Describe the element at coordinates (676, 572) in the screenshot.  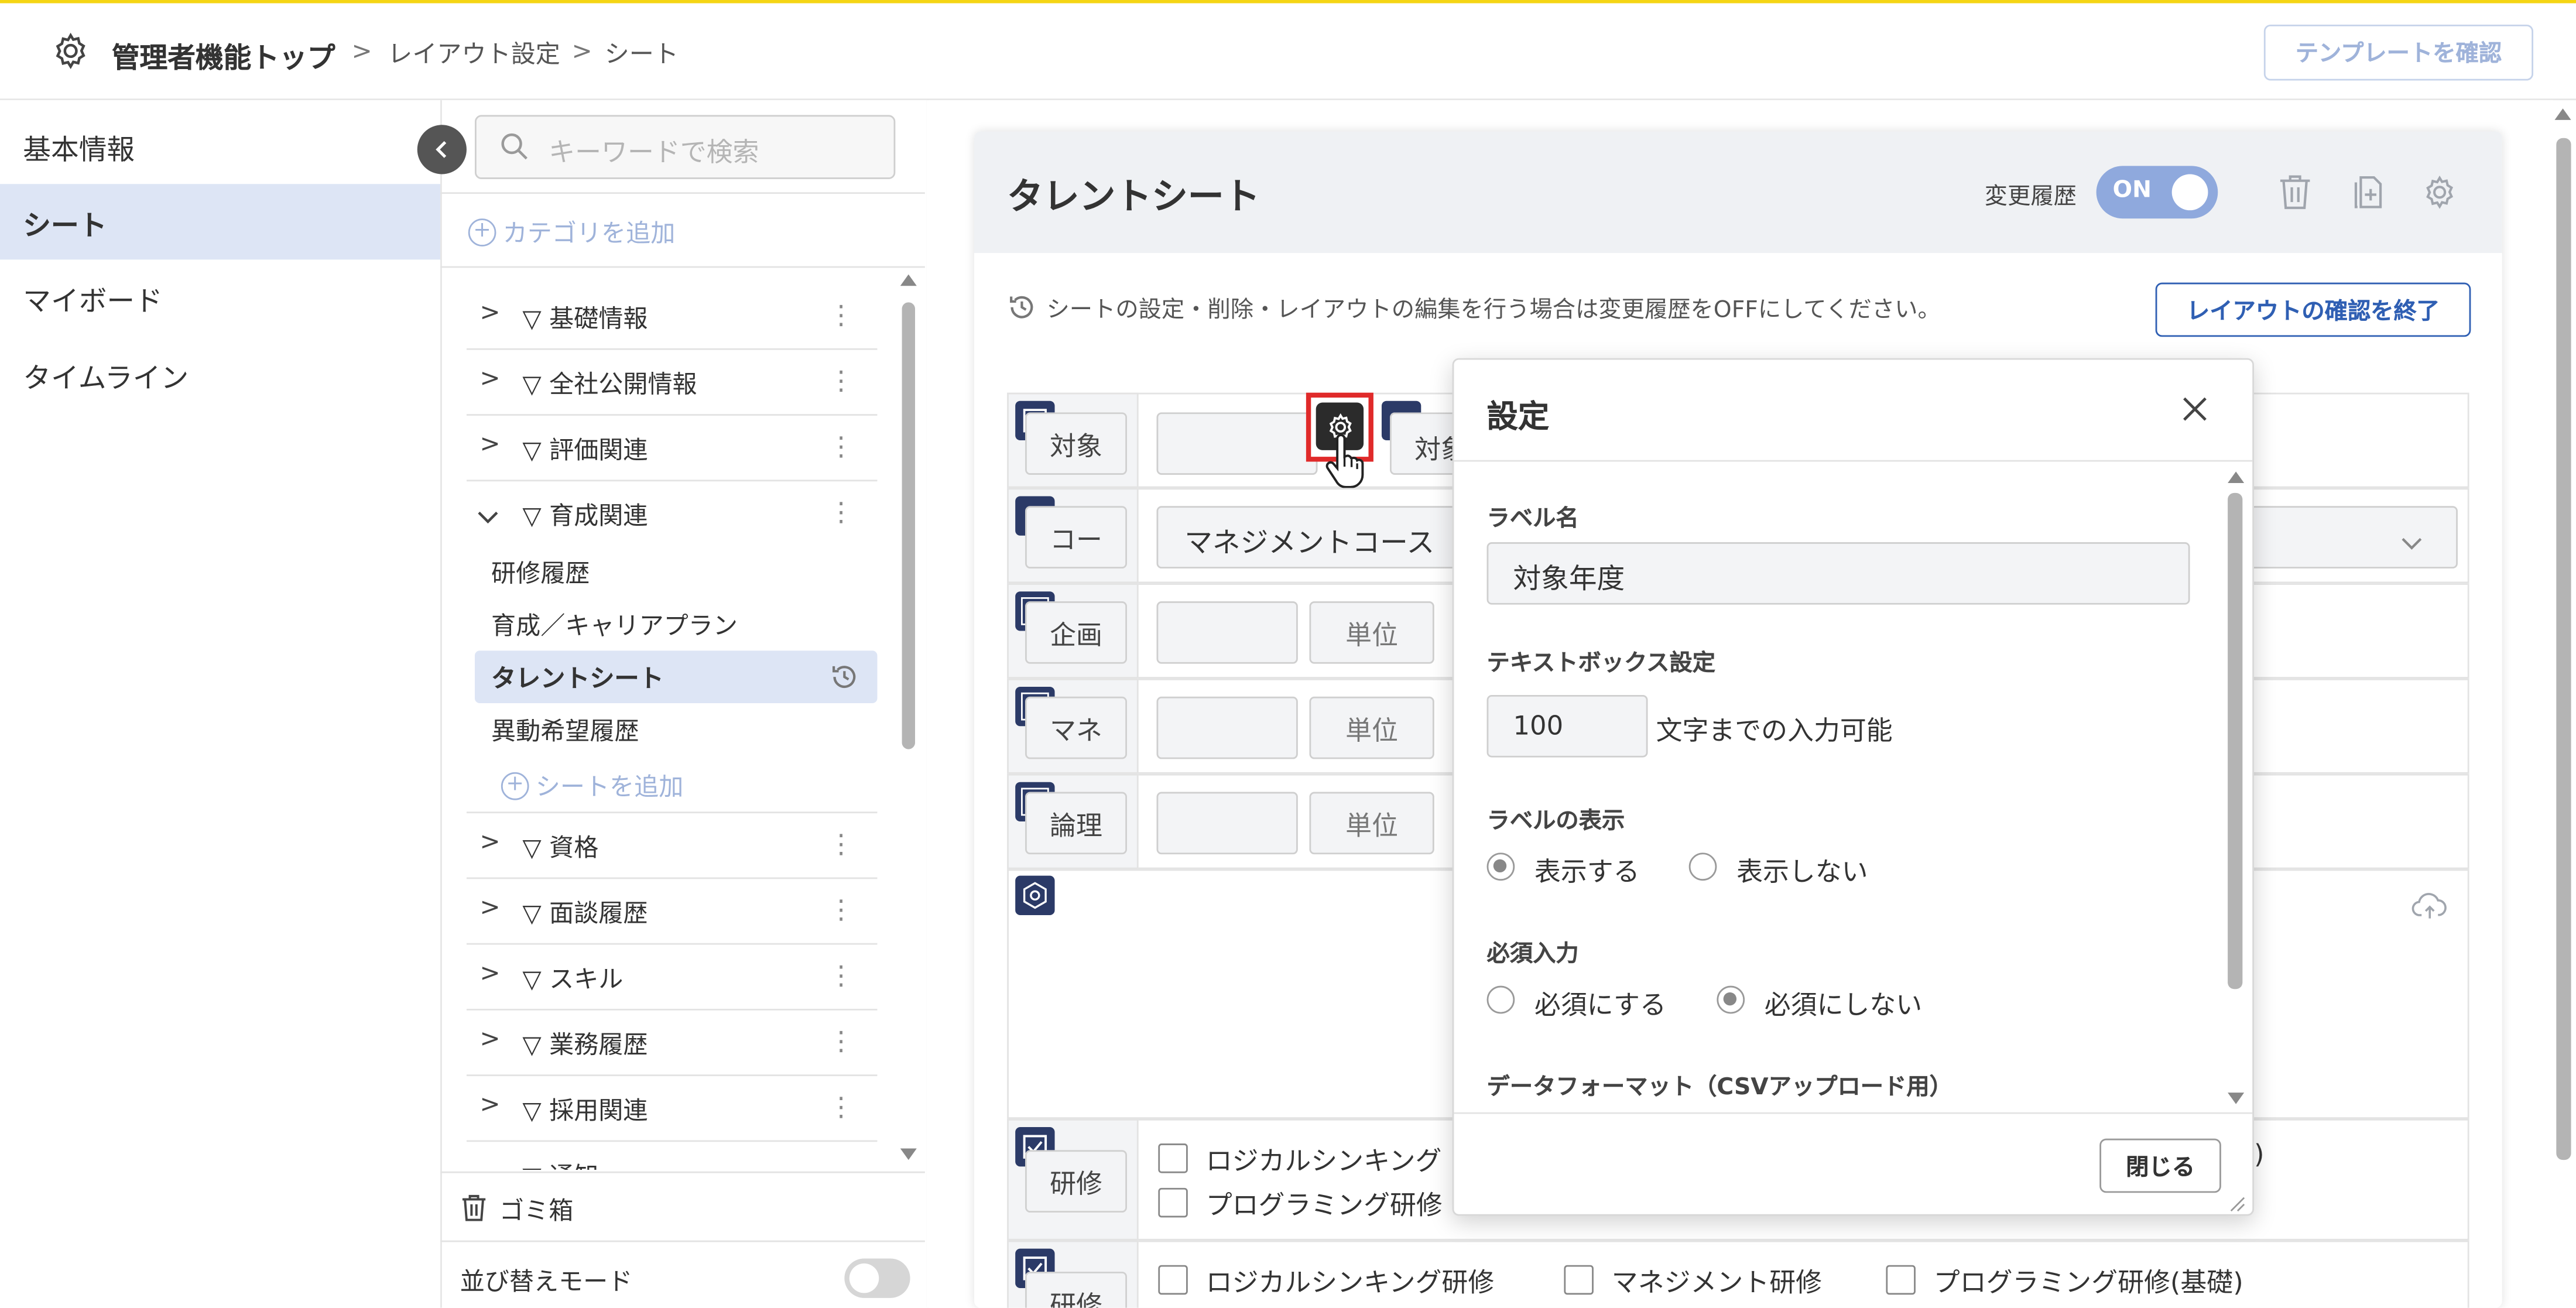
I see `sheet-item-training: 研修履歴` at that location.